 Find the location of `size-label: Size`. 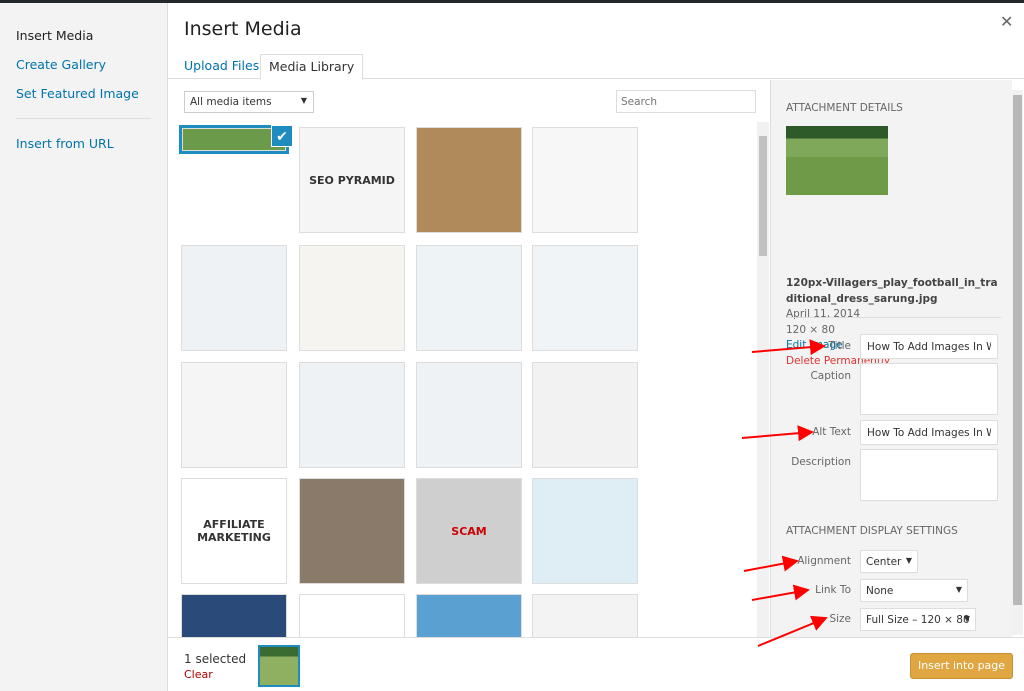

size-label: Size is located at coordinates (840, 619).